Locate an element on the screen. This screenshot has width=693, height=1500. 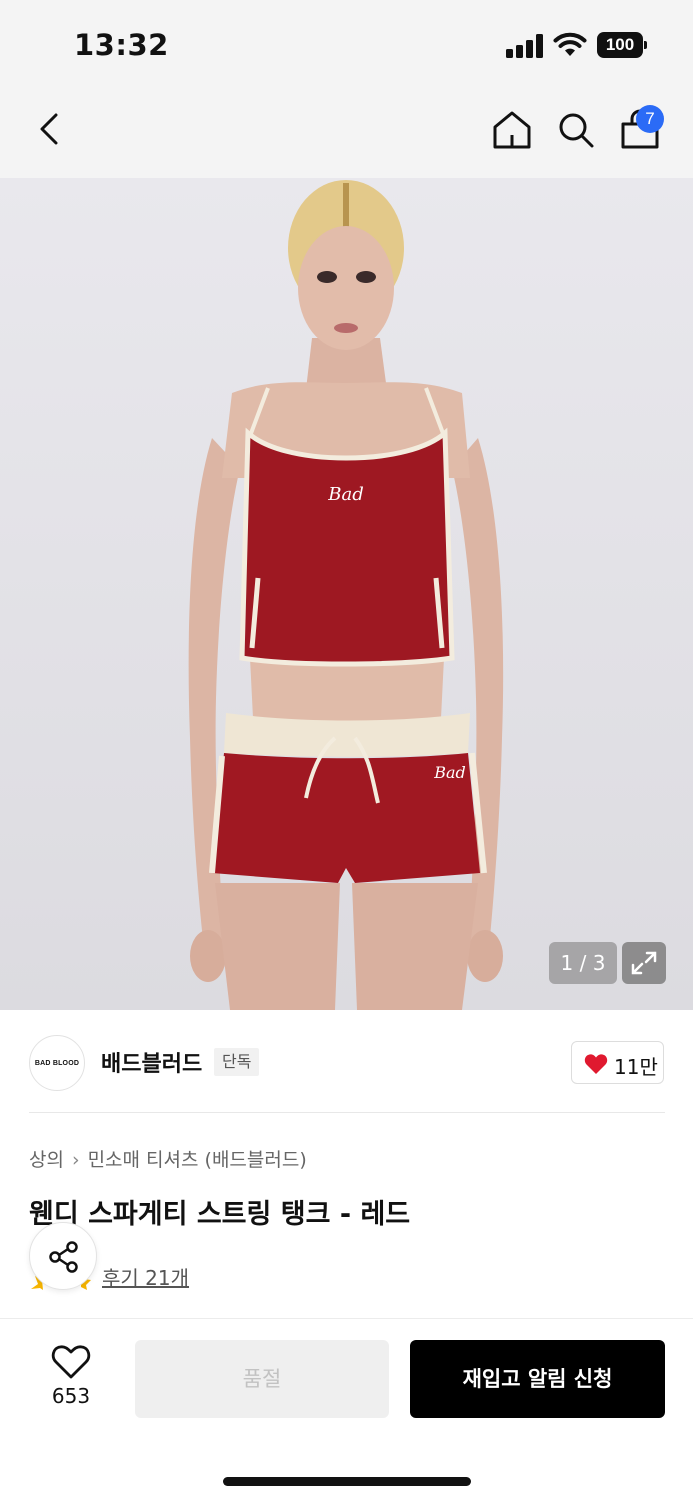
status-time: 13:32 is located at coordinates (121, 45).